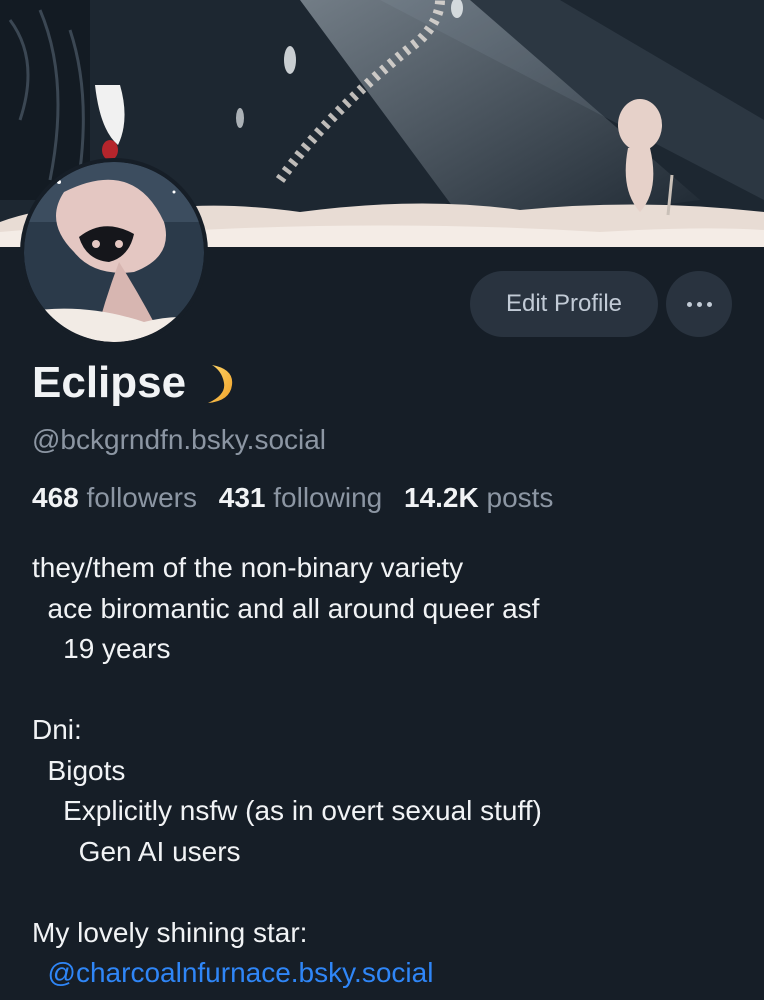 This screenshot has height=1000, width=764. Describe the element at coordinates (179, 440) in the screenshot. I see `profile-handle: @bckgrndfn.bsky.social` at that location.